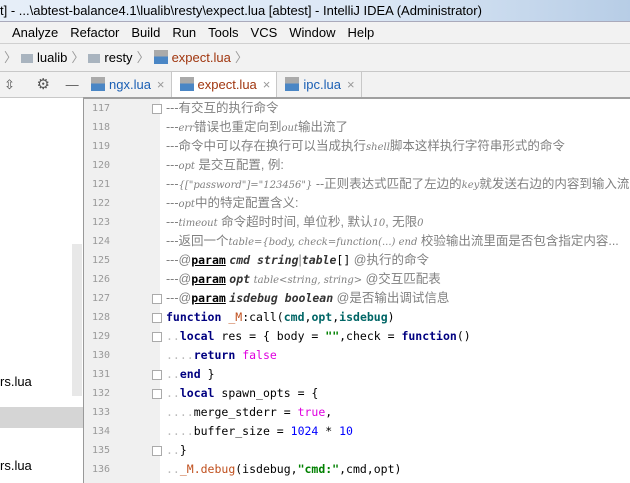 Image resolution: width=630 pixels, height=483 pixels. I want to click on line-number: 133, so click(100, 412).